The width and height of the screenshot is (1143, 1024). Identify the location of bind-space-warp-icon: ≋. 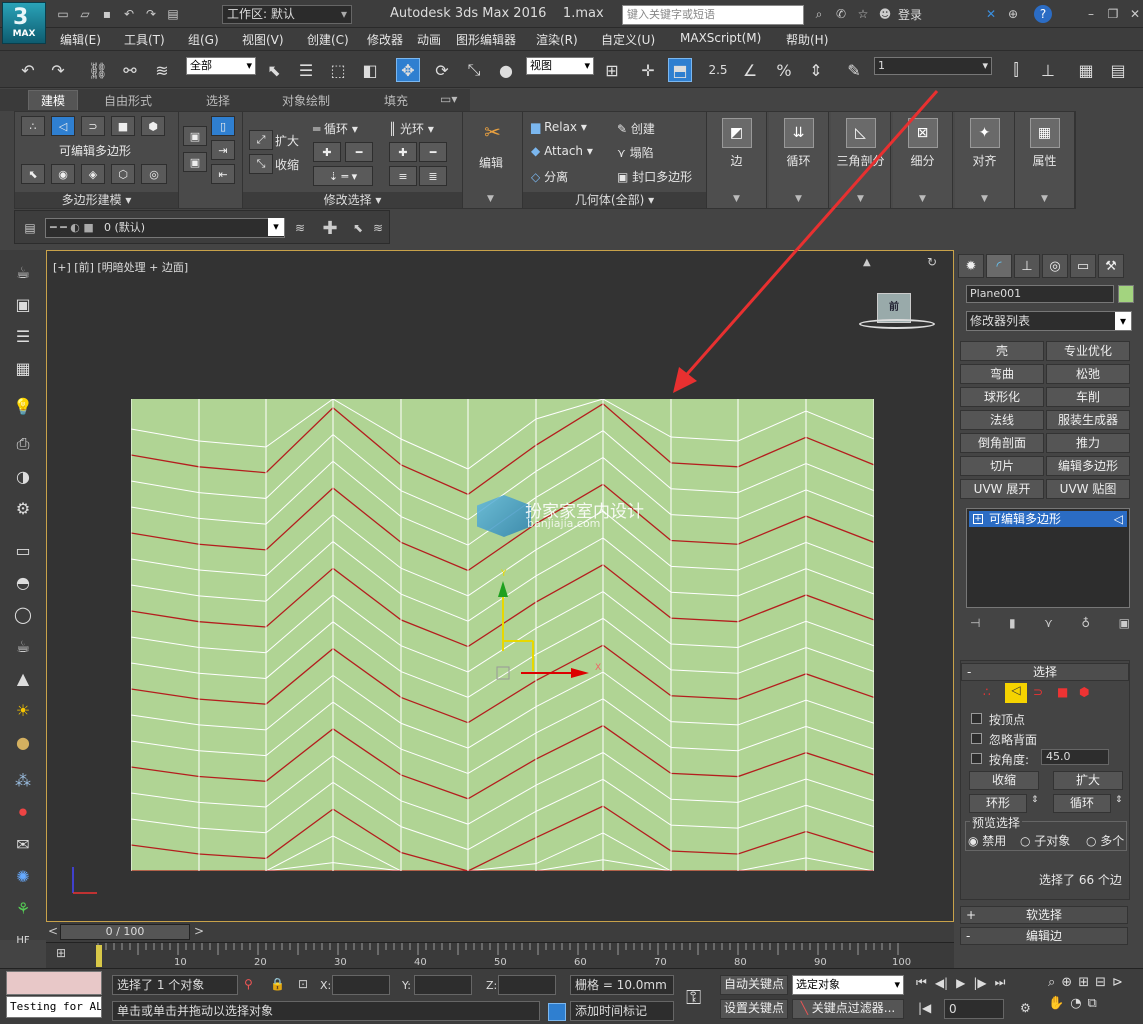
(162, 70).